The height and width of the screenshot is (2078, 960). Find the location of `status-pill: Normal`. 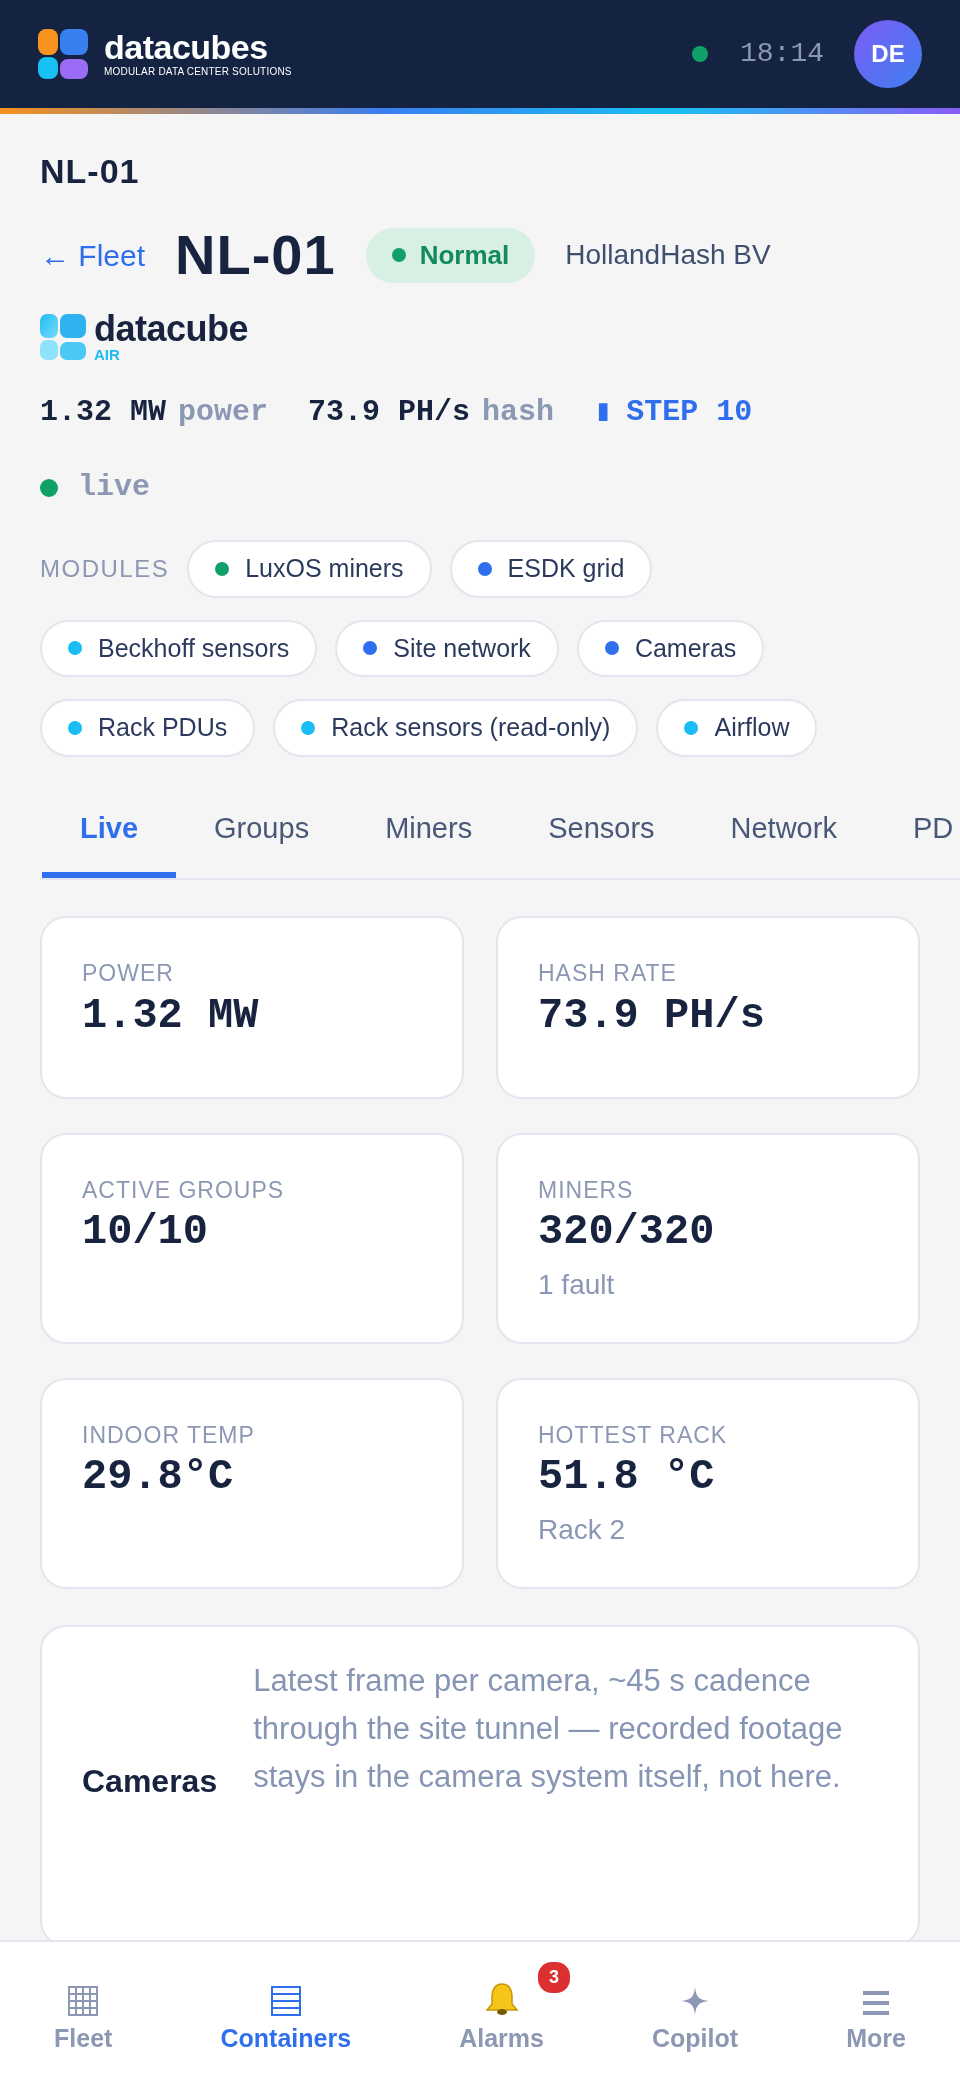

status-pill: Normal is located at coordinates (450, 255).